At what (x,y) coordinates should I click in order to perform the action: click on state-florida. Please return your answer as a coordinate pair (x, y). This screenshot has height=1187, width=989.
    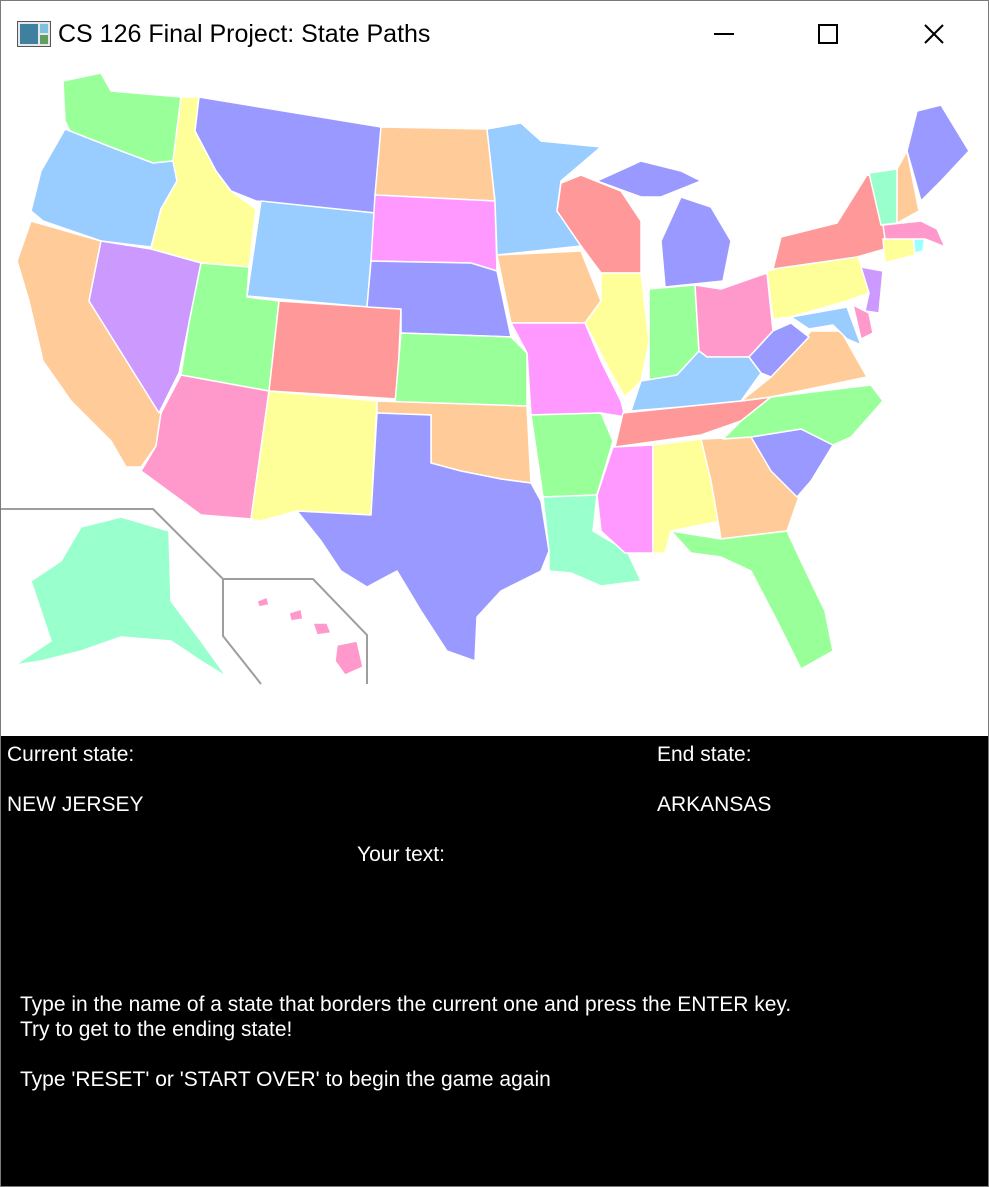
    Looking at the image, I should click on (752, 600).